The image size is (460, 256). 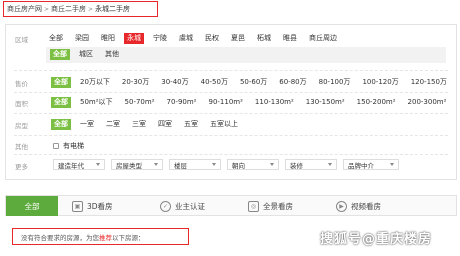 I want to click on layout-option: 四室, so click(x=165, y=124).